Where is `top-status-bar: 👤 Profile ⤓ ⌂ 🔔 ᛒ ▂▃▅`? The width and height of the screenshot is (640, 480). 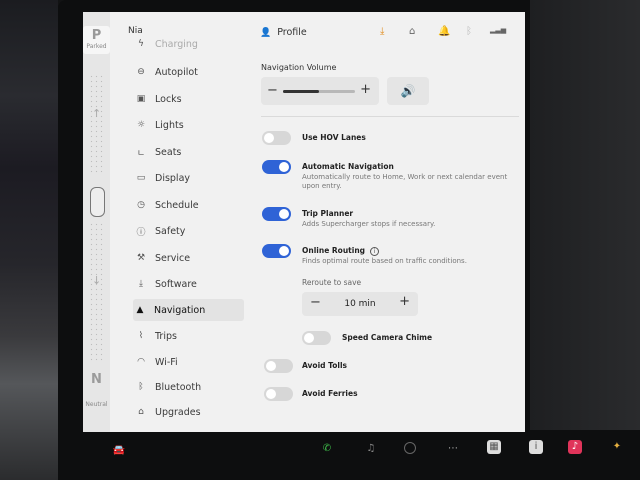
top-status-bar: 👤 Profile ⤓ ⌂ 🔔 ᛒ ▂▃▅ is located at coordinates (388, 32).